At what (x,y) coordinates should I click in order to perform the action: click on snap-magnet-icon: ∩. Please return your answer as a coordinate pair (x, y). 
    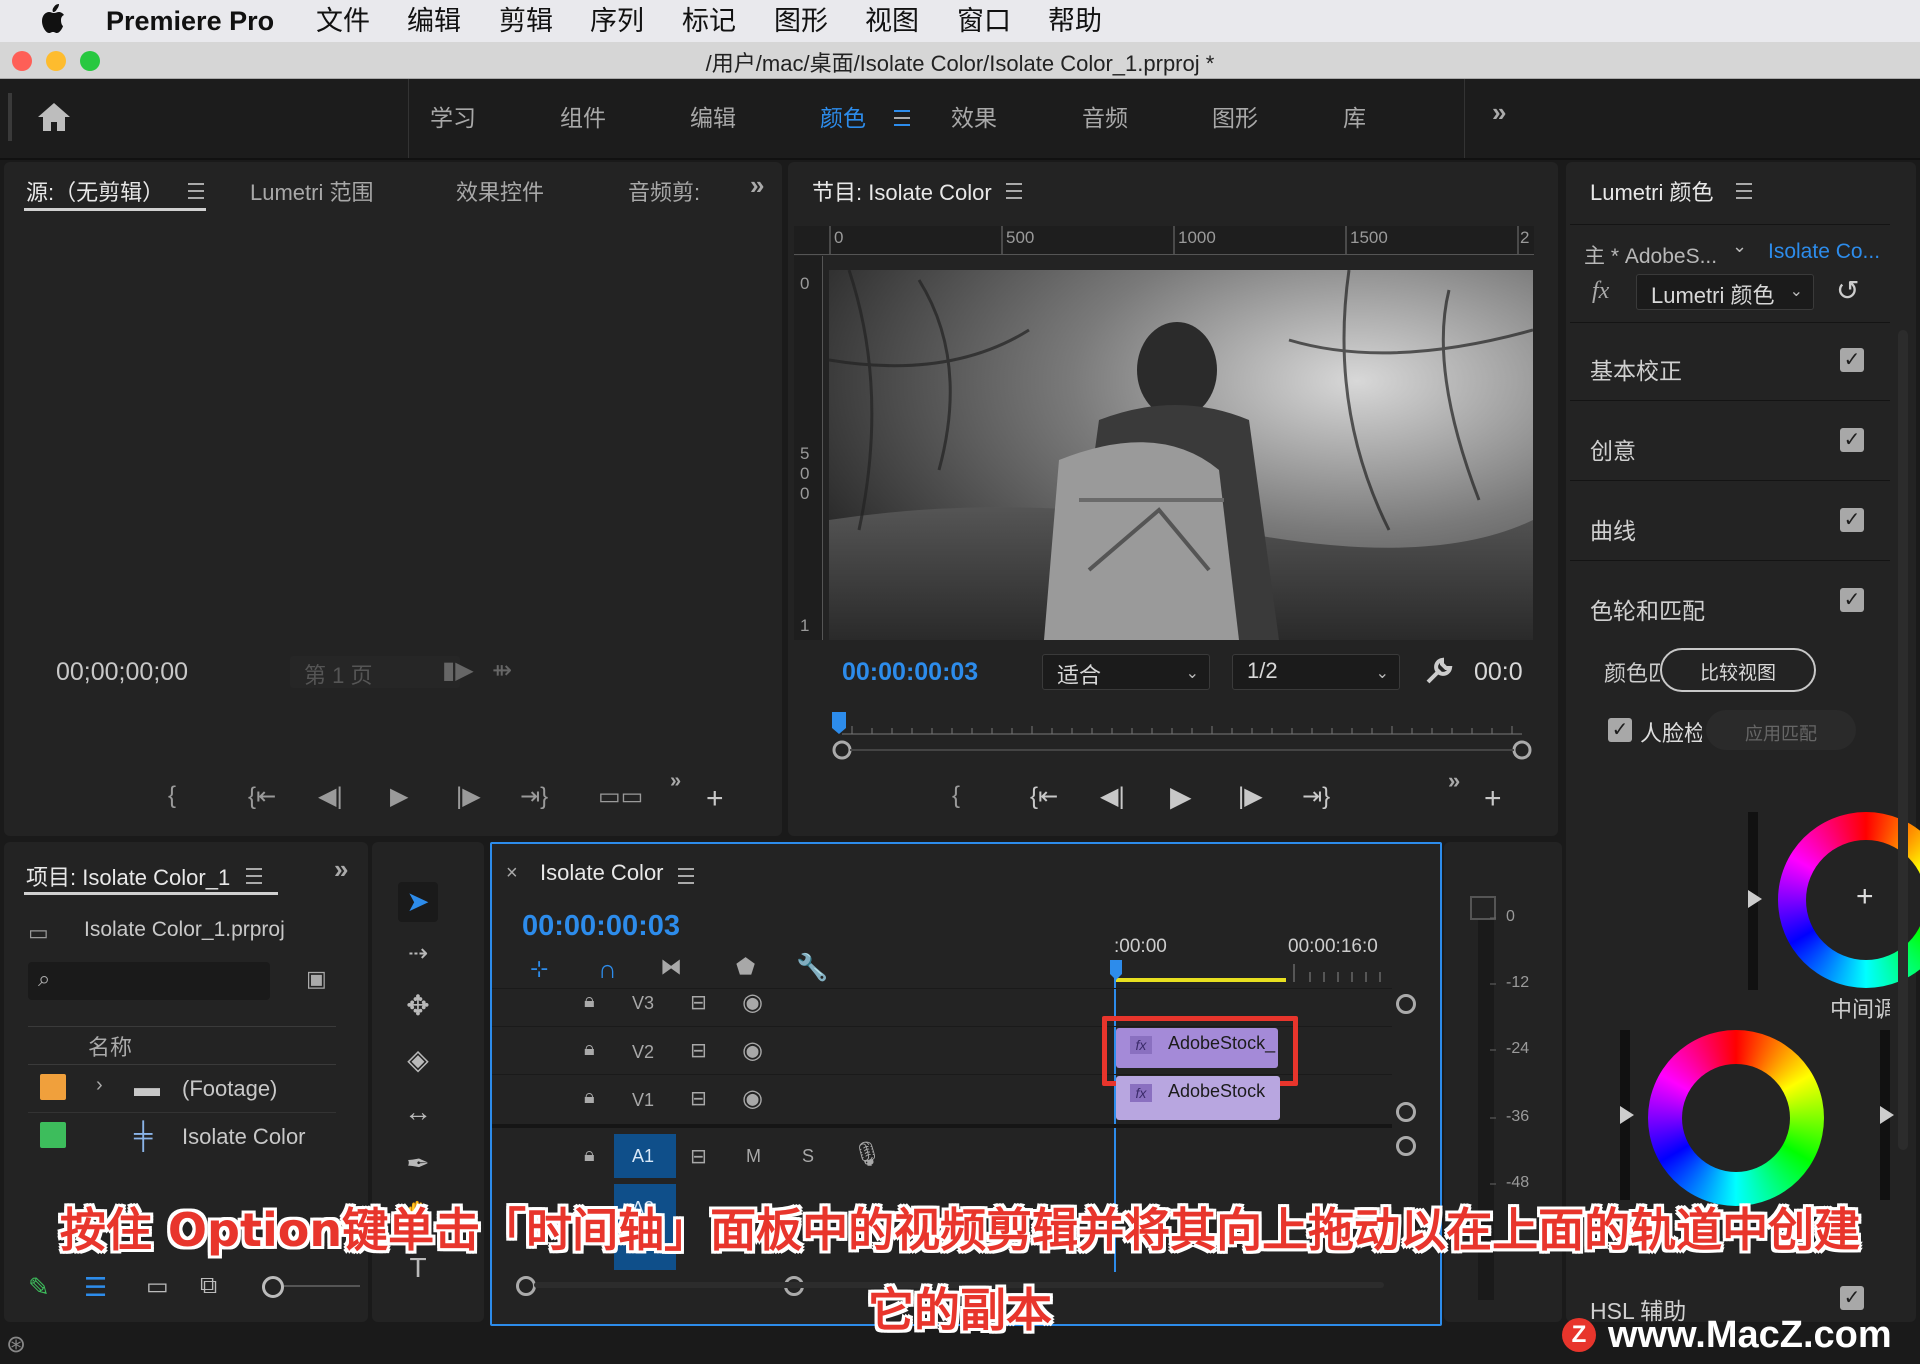
    Looking at the image, I should click on (607, 969).